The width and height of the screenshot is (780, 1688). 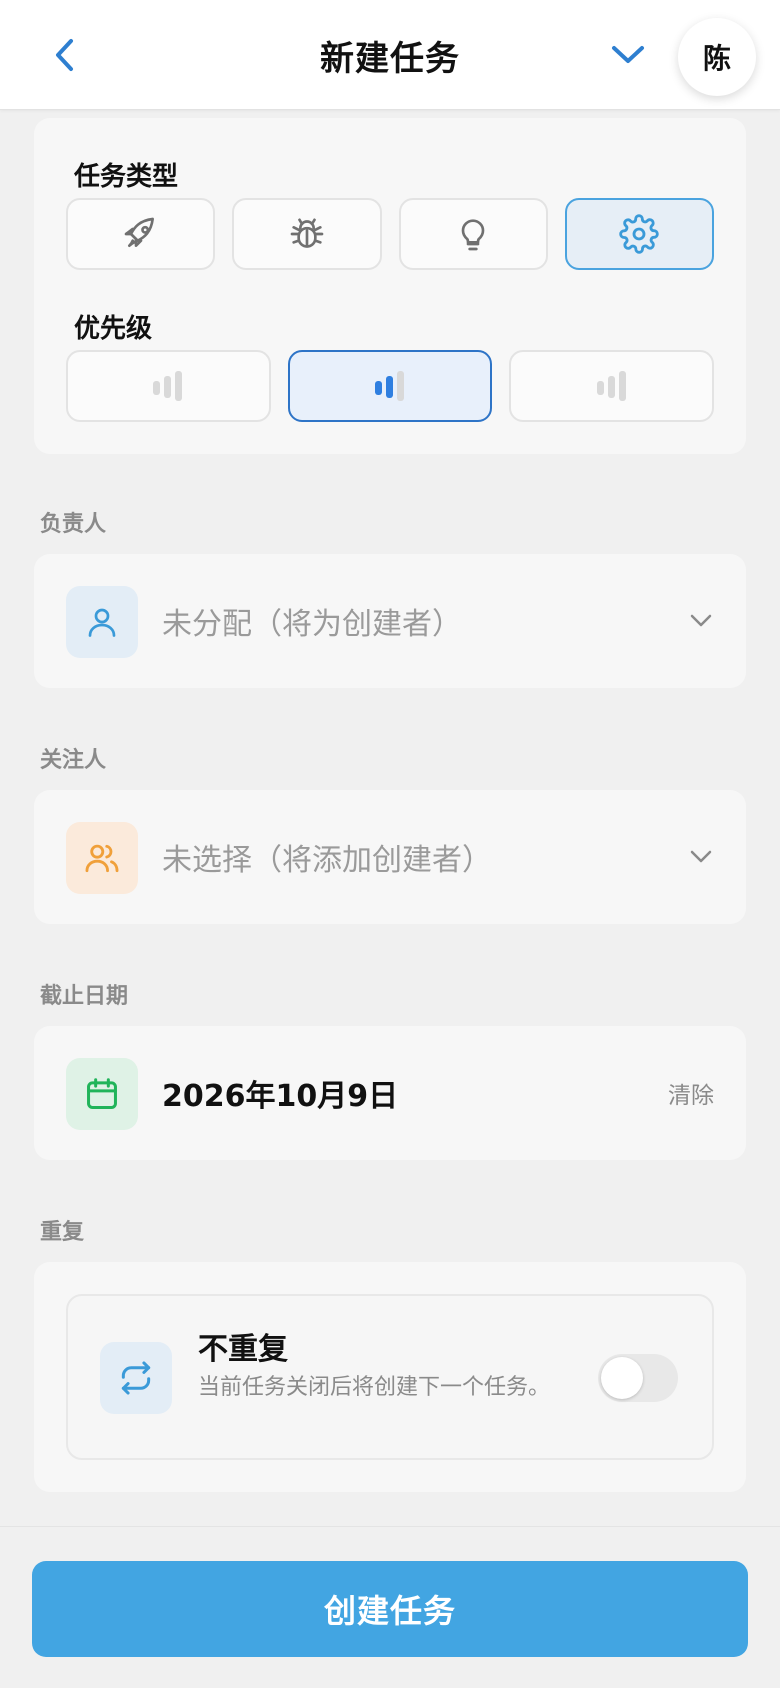 I want to click on due-date-icon-box, so click(x=102, y=1094).